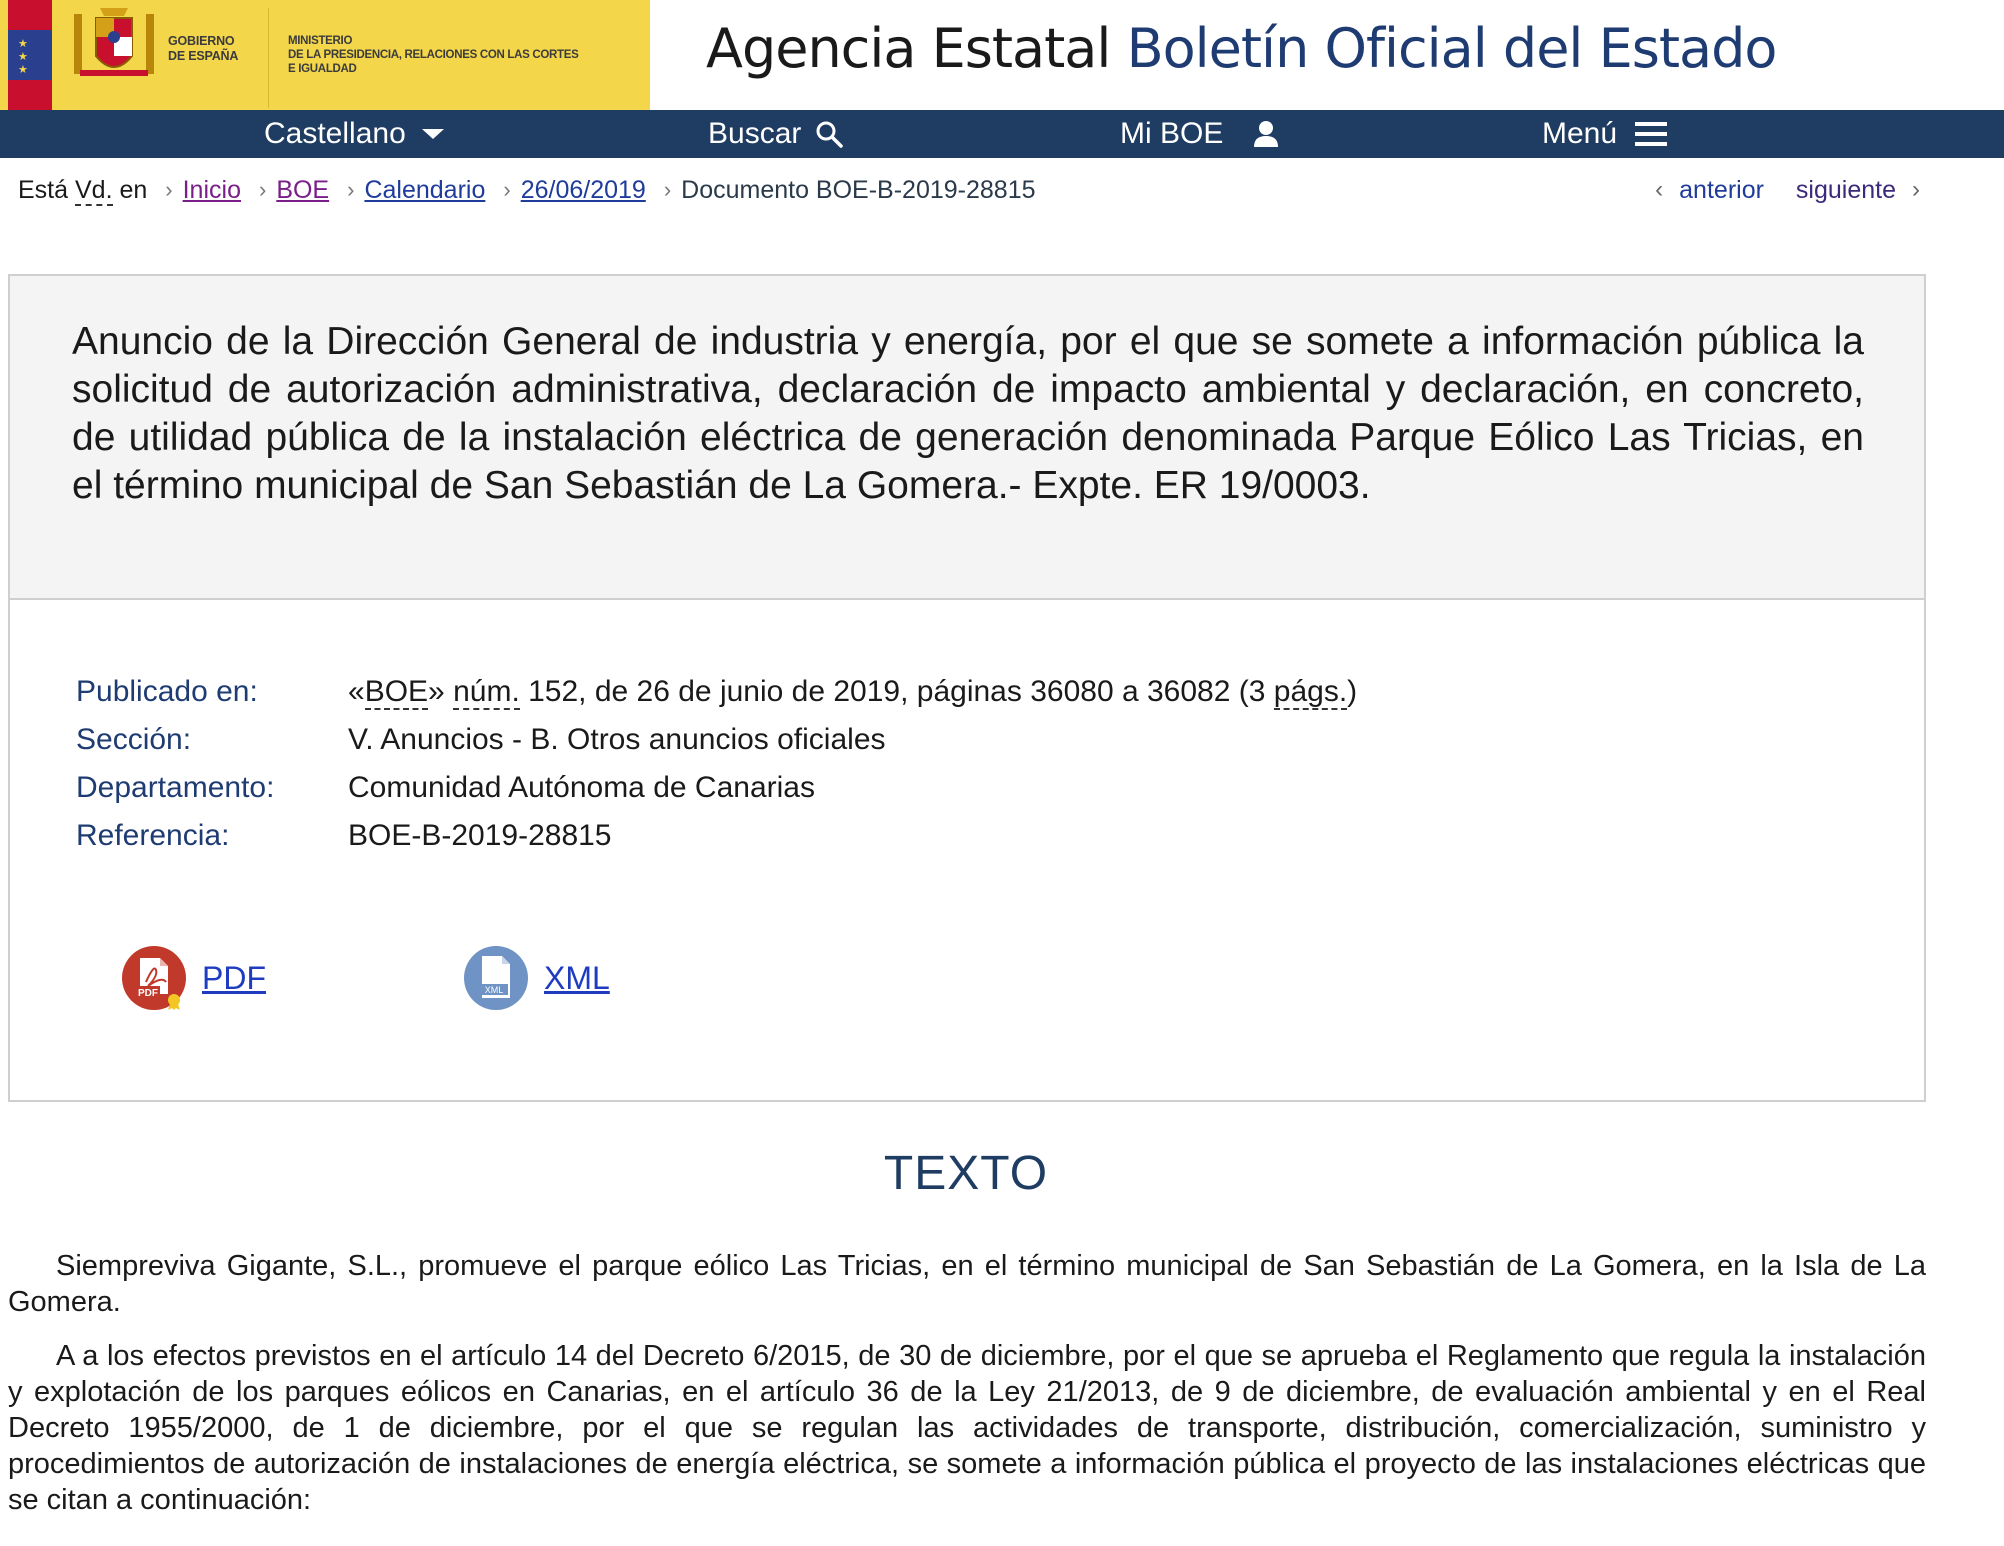 The image size is (2004, 1546). What do you see at coordinates (496, 978) in the screenshot?
I see `xml-file-icon: XML` at bounding box center [496, 978].